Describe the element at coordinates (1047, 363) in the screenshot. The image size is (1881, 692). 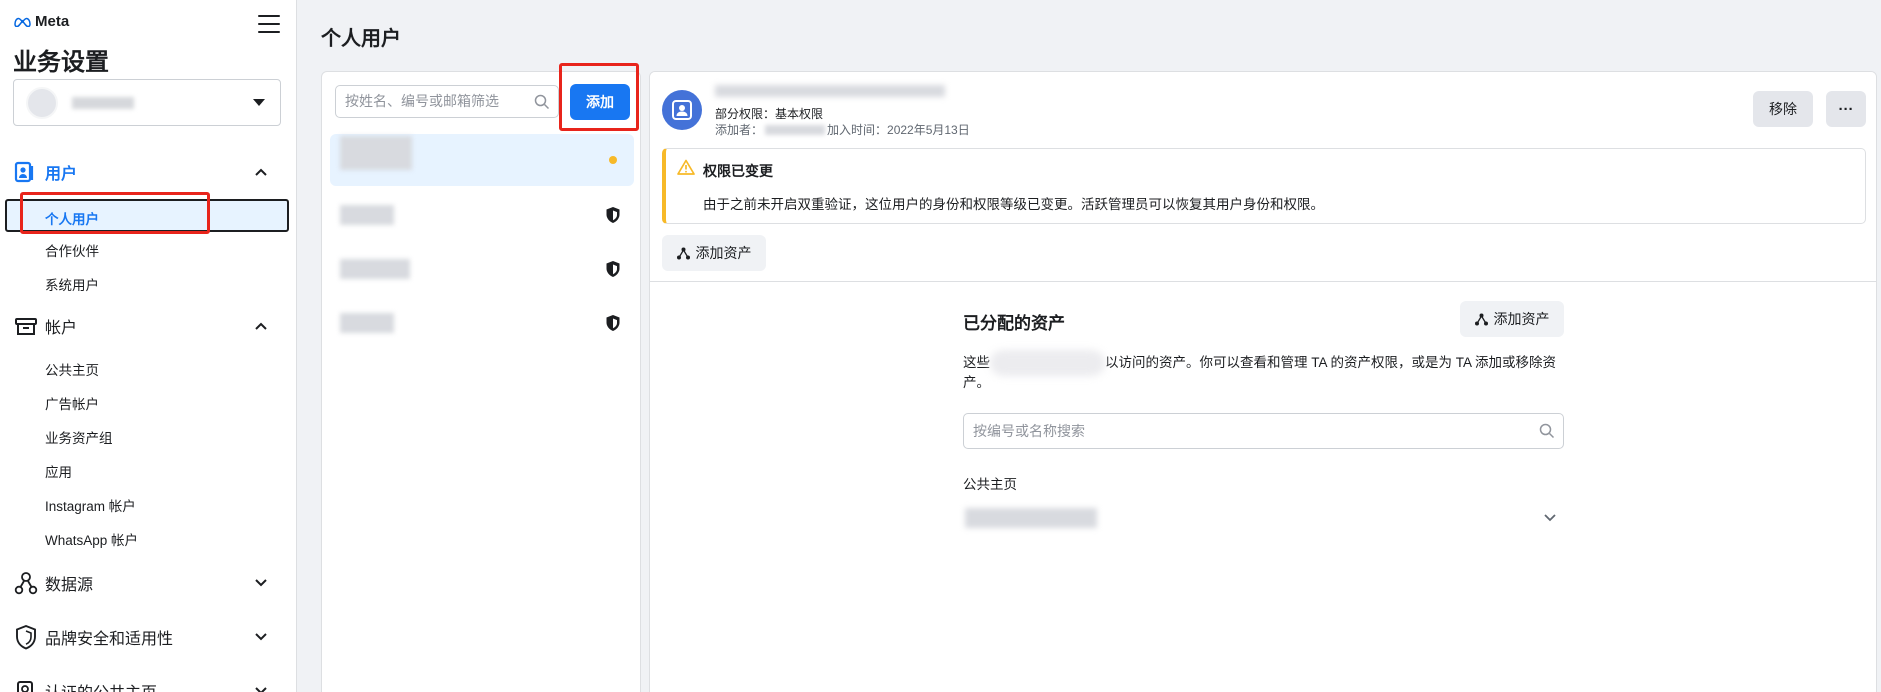
I see `desc-redacted` at that location.